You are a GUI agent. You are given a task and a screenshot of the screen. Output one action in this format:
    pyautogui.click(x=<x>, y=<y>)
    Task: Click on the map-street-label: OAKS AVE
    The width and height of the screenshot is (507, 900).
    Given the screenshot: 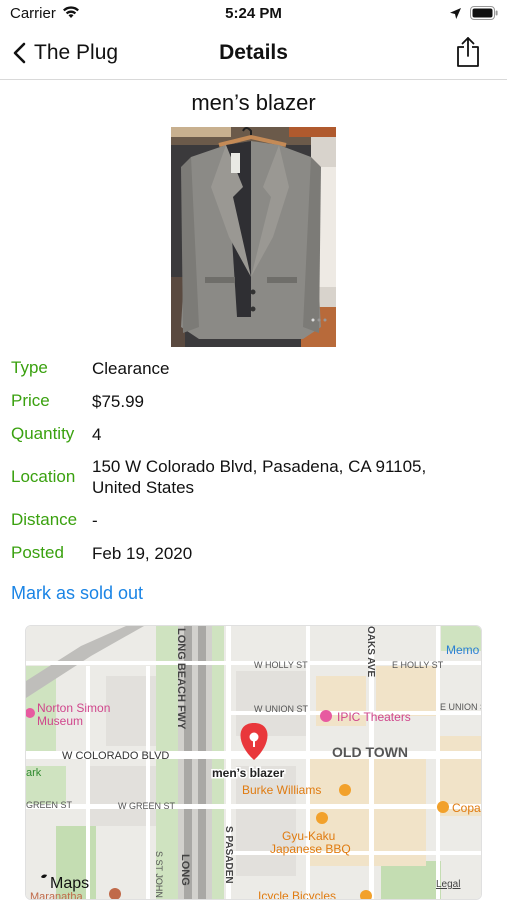 What is the action you would take?
    pyautogui.click(x=370, y=651)
    